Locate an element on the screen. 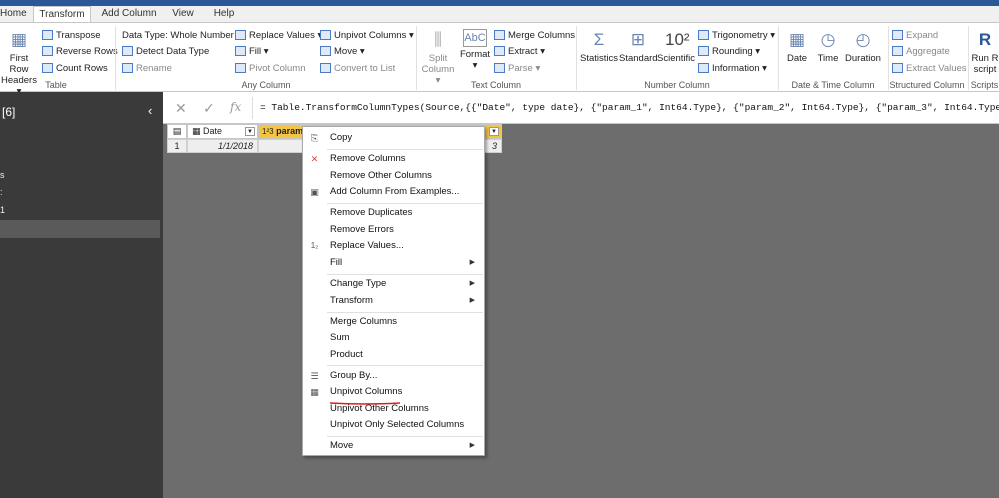 This screenshot has height=498, width=999. cancel-icon: ✕ is located at coordinates (181, 108).